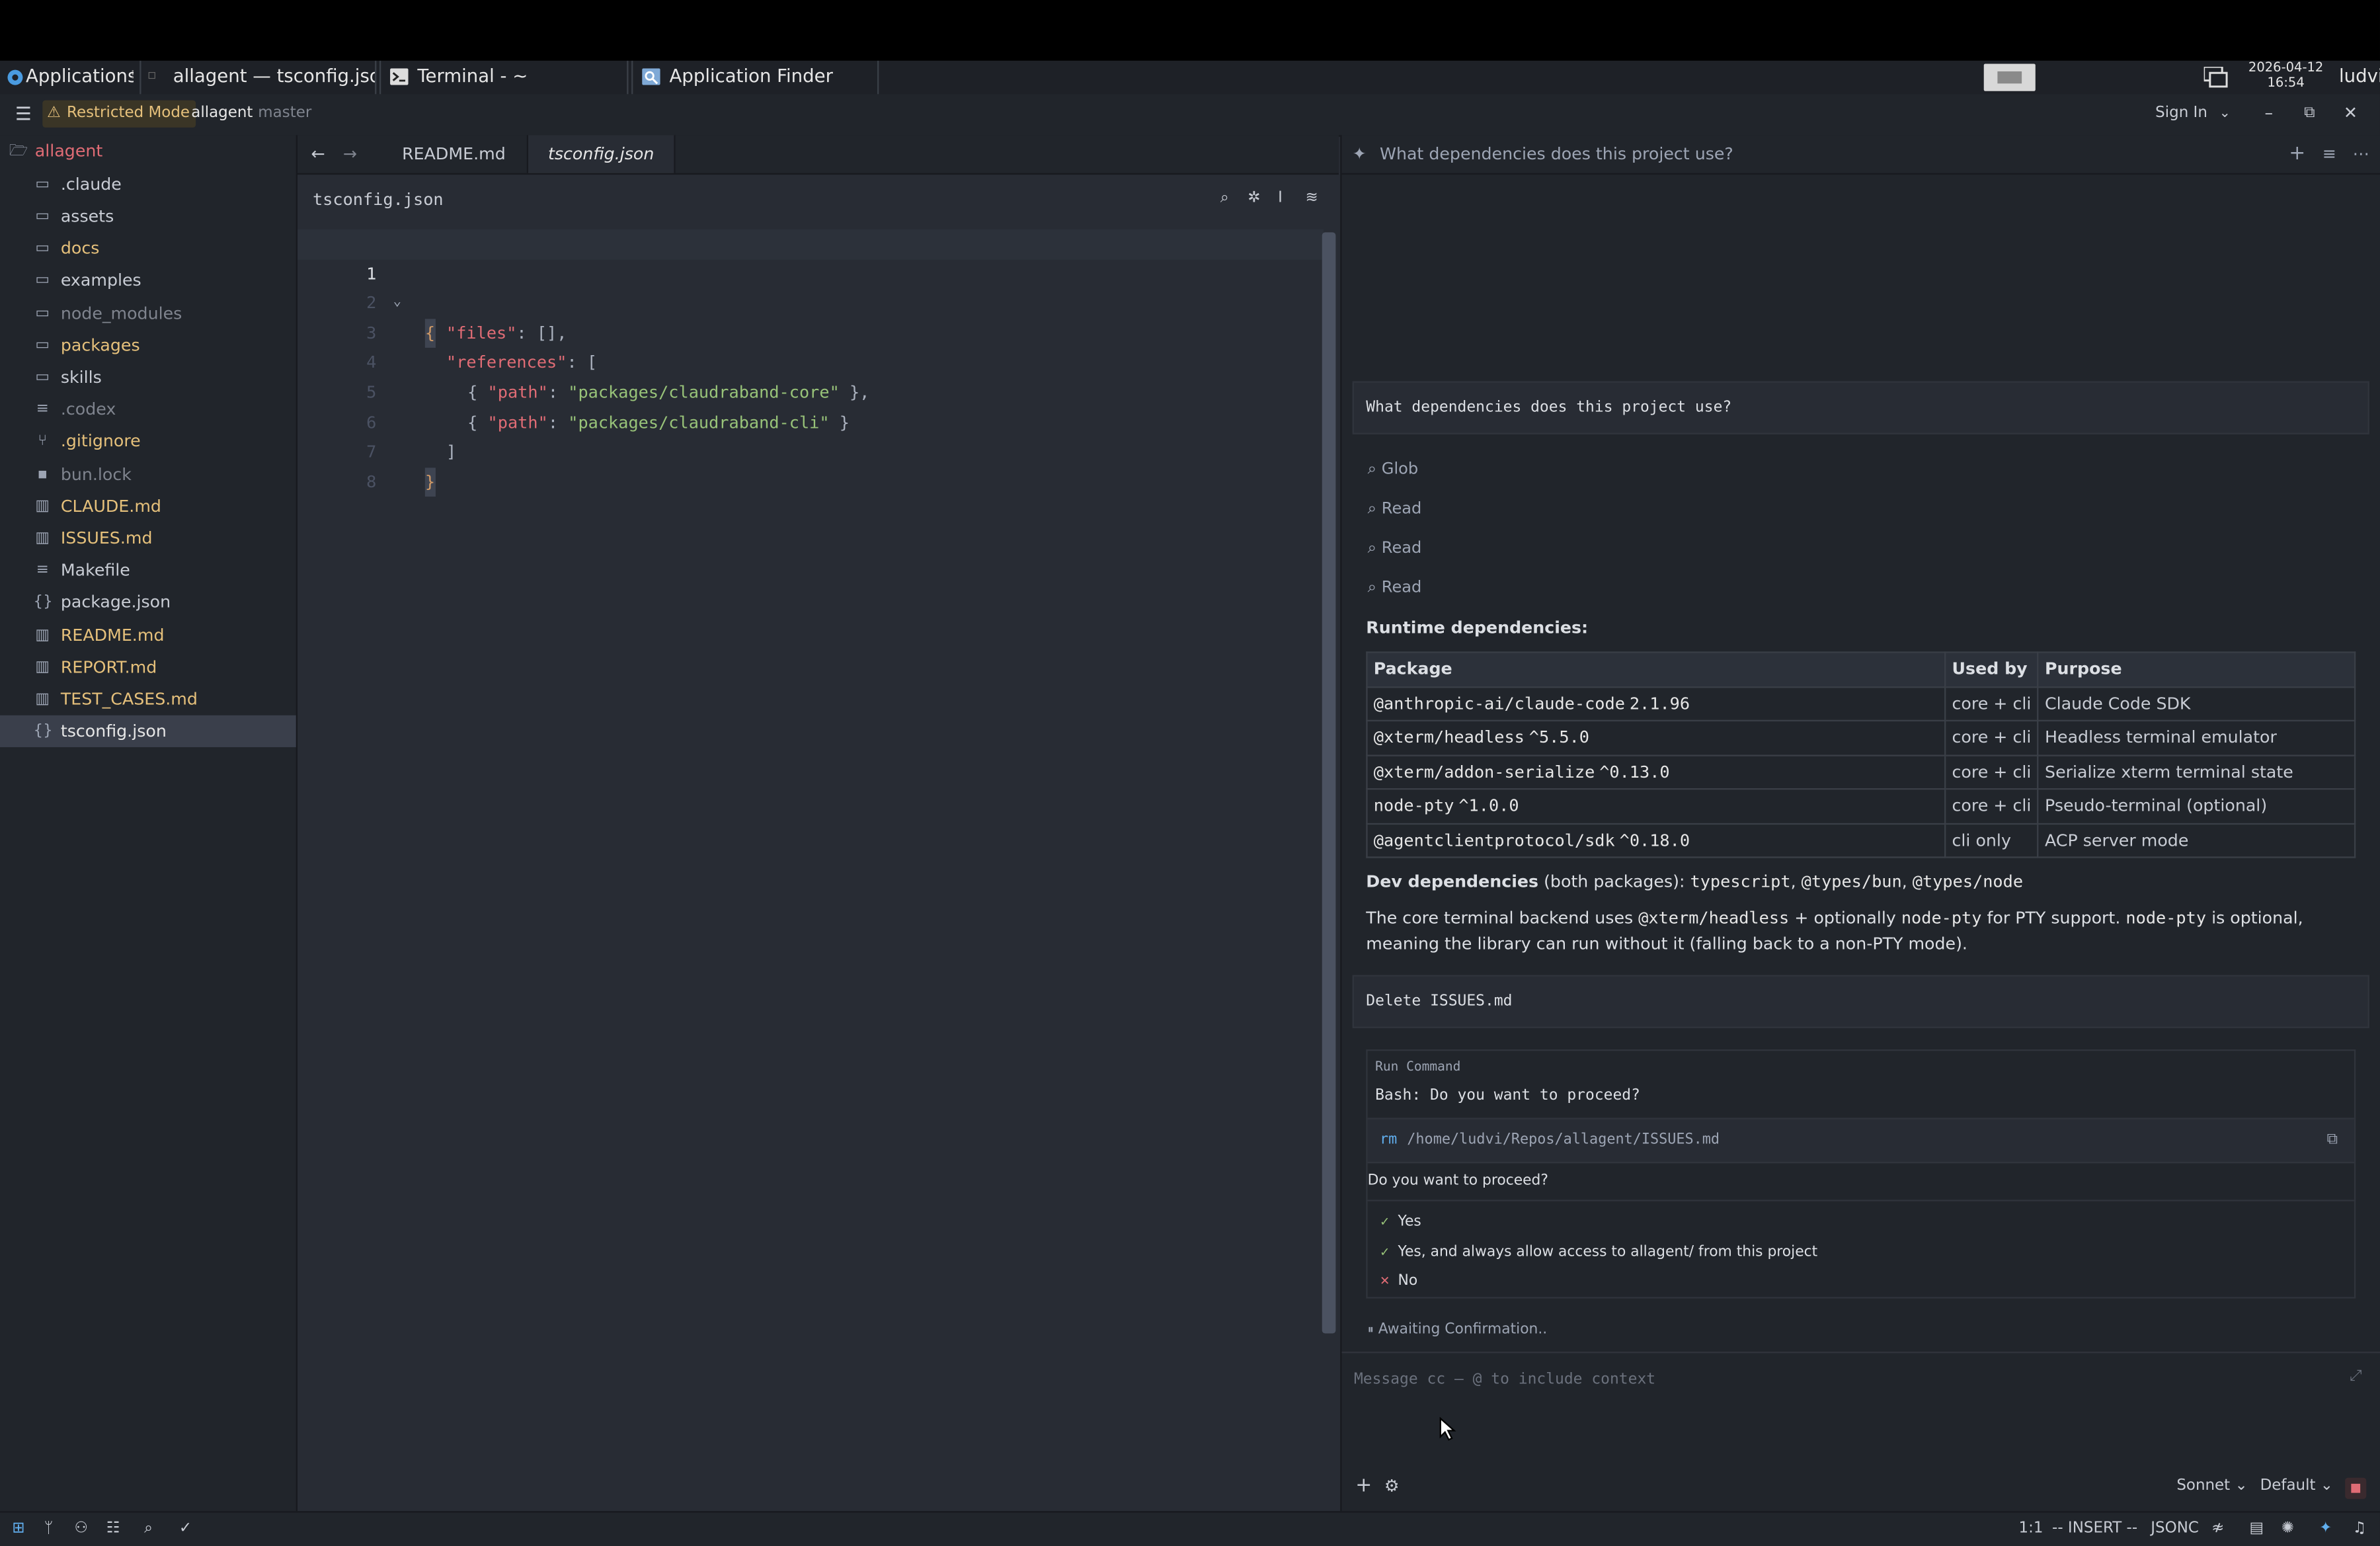 The width and height of the screenshot is (2380, 1546). Describe the element at coordinates (2211, 1486) in the screenshot. I see `model-selector: Sonnet ⌄` at that location.